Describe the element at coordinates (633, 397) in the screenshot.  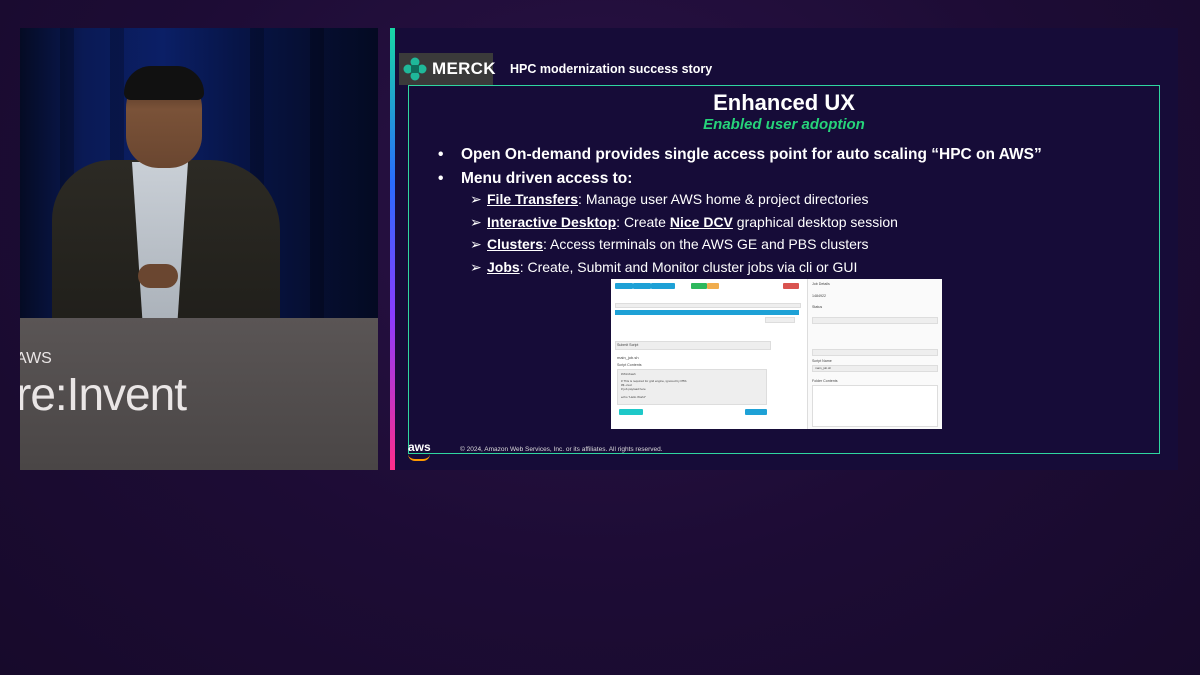
I see `script-line: echo "Hello World"` at that location.